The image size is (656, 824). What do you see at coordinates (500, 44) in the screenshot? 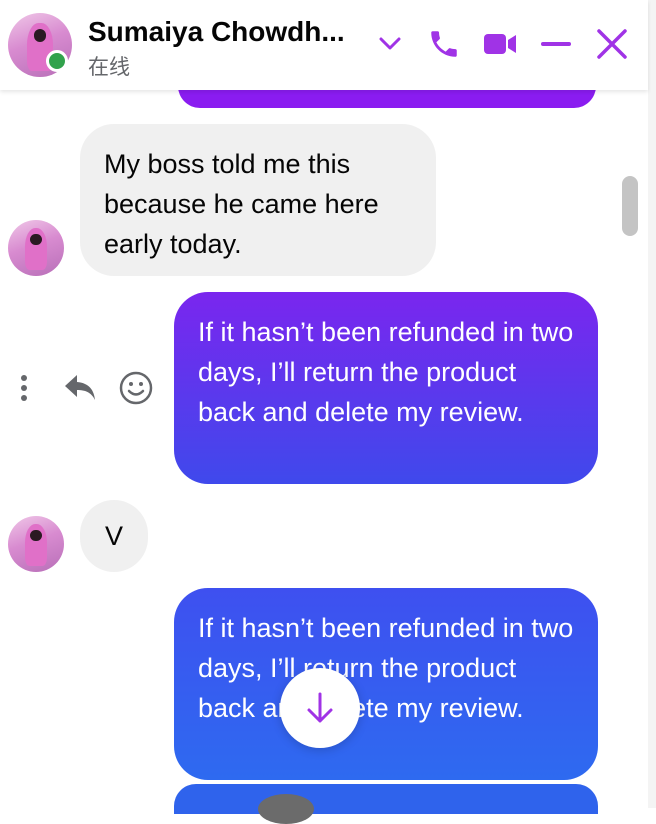
I see `video-icon` at bounding box center [500, 44].